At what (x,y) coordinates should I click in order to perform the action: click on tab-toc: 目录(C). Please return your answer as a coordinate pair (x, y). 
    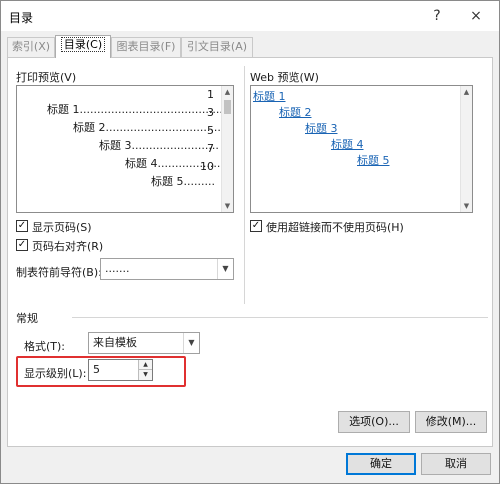
    Looking at the image, I should click on (83, 46).